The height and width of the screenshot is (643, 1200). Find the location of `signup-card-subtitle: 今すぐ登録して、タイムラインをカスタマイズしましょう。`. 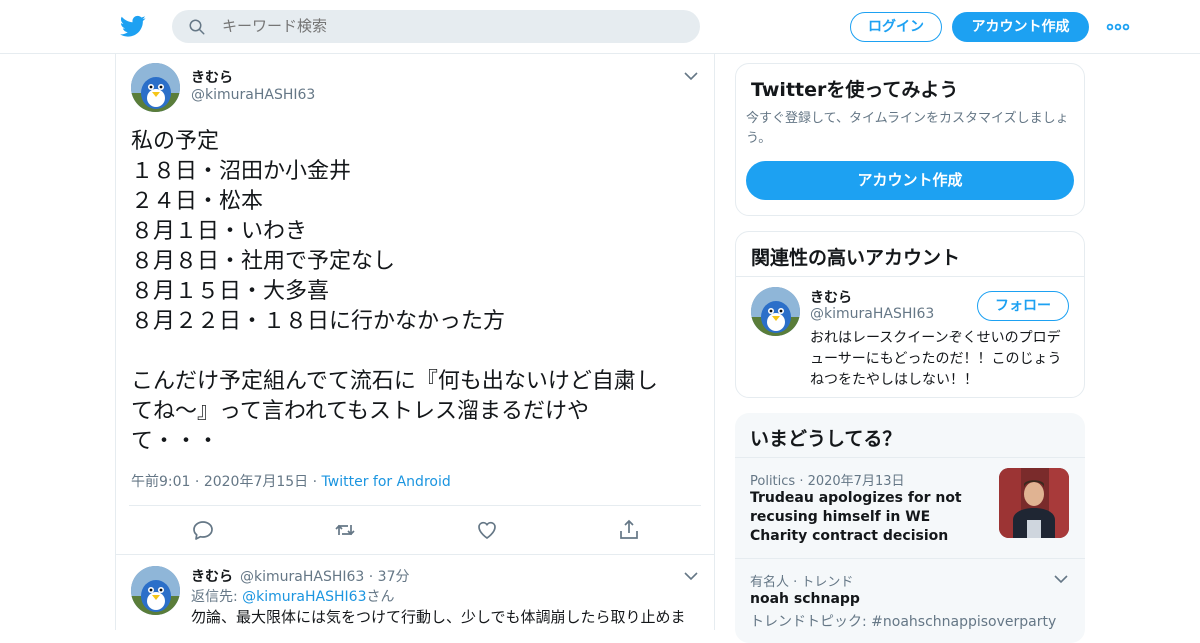

signup-card-subtitle: 今すぐ登録して、タイムラインをカスタマイズしましょう。 is located at coordinates (907, 128).